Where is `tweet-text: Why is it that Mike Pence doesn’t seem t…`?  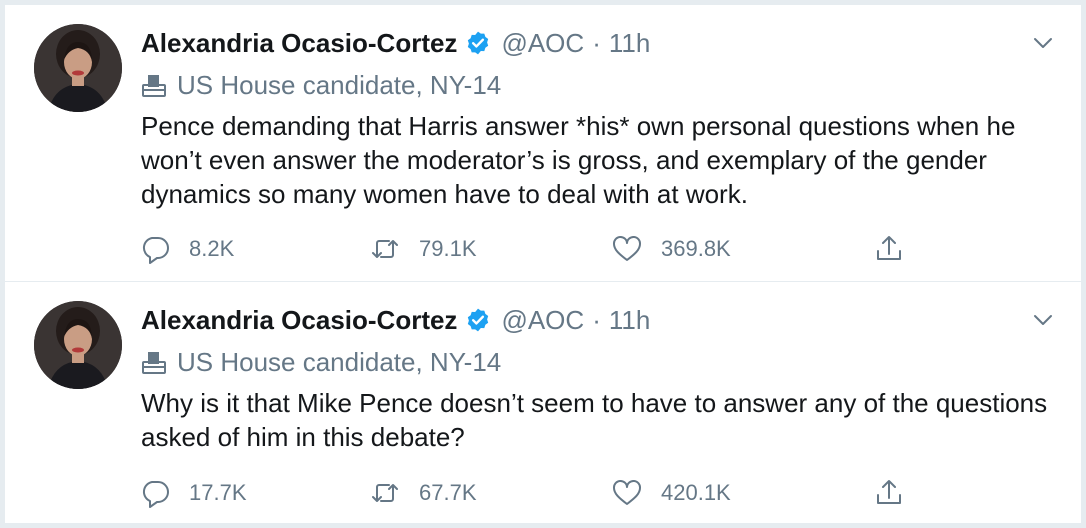
tweet-text: Why is it that Mike Pence doesn’t seem t… is located at coordinates (594, 420).